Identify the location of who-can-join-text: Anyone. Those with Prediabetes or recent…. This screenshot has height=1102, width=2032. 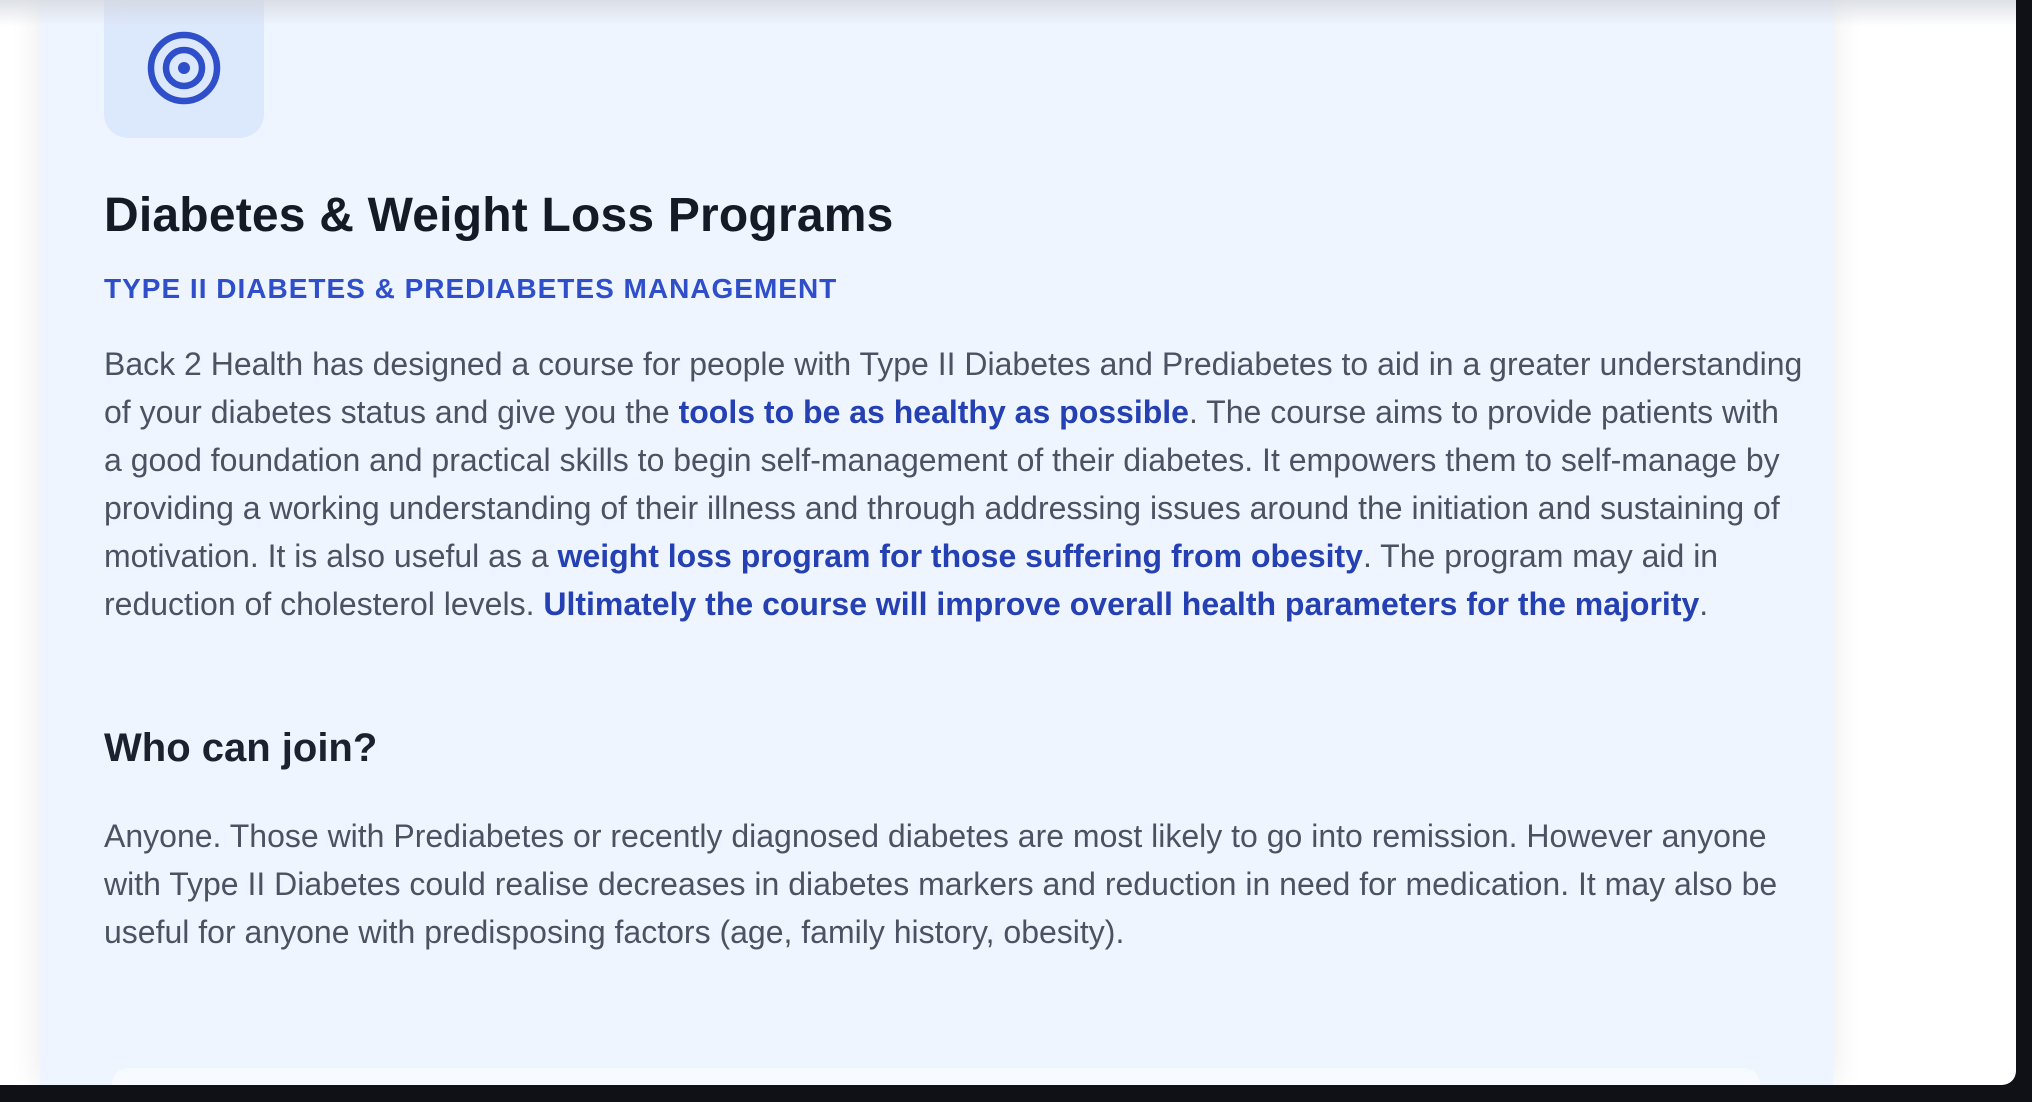
(941, 884).